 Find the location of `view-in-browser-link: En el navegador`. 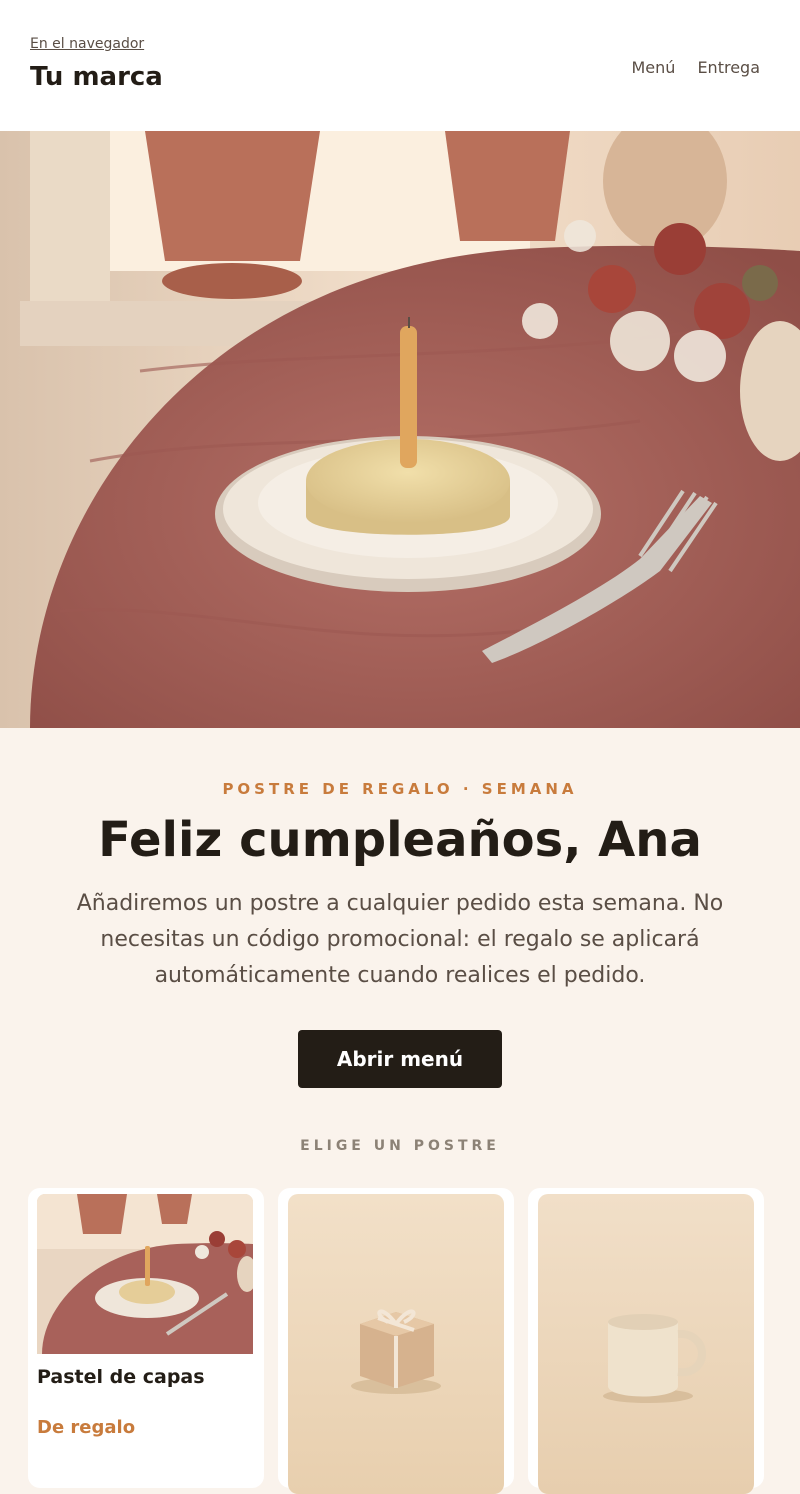

view-in-browser-link: En el navegador is located at coordinates (87, 44).